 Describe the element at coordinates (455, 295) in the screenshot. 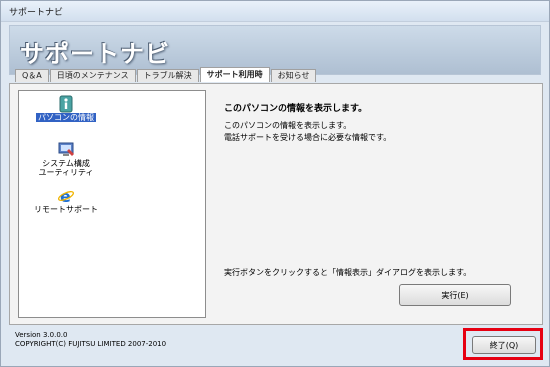

I see `execute-button: 実行(E)` at that location.